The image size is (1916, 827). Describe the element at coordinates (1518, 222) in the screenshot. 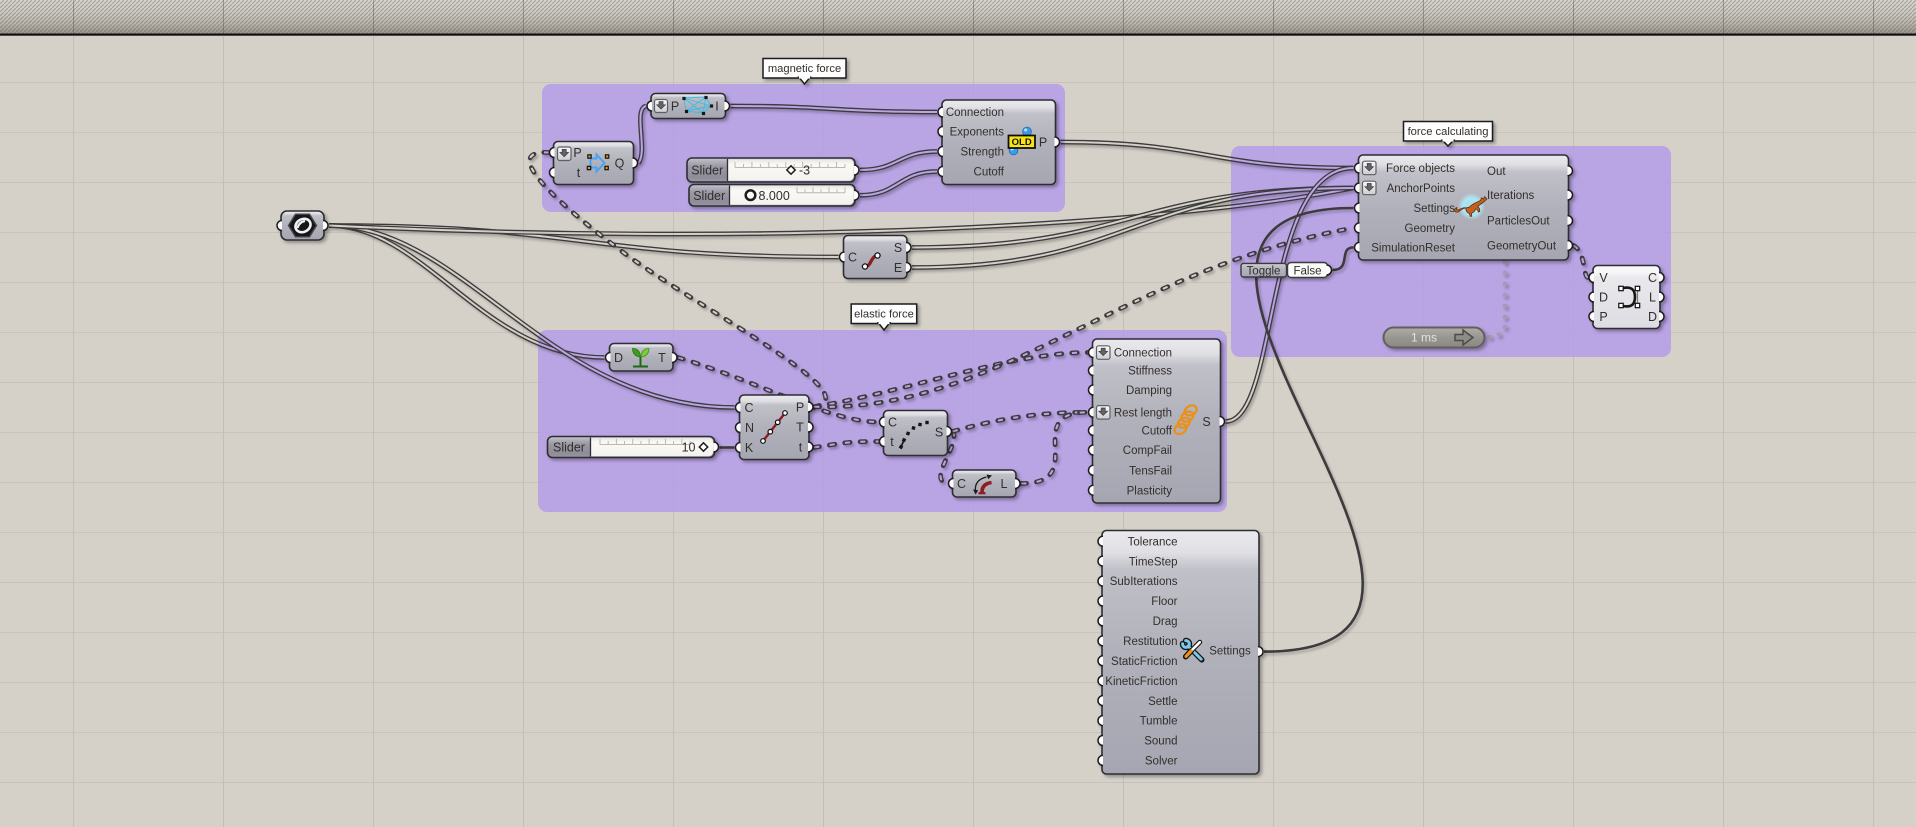

I see `svg-text: ParticlesOut` at that location.